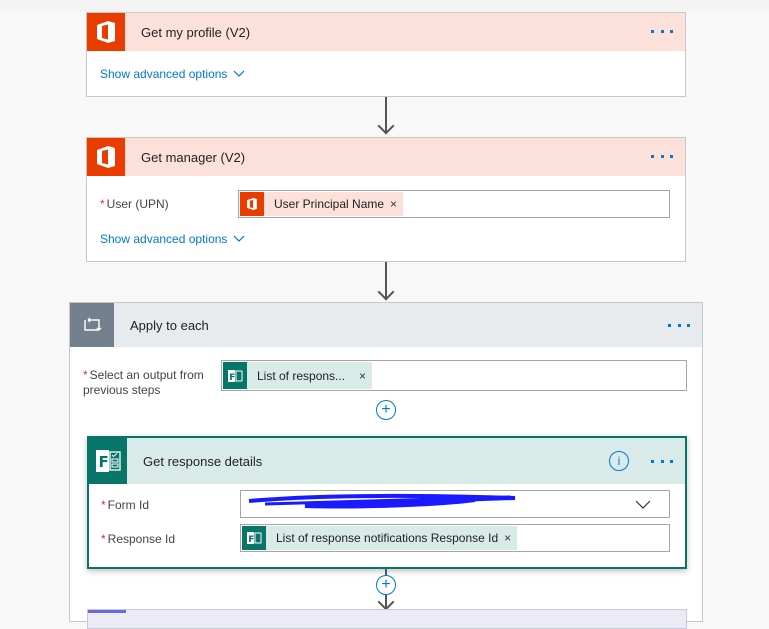 The width and height of the screenshot is (769, 629). What do you see at coordinates (386, 157) in the screenshot?
I see `step-header: Get manager (V2)` at bounding box center [386, 157].